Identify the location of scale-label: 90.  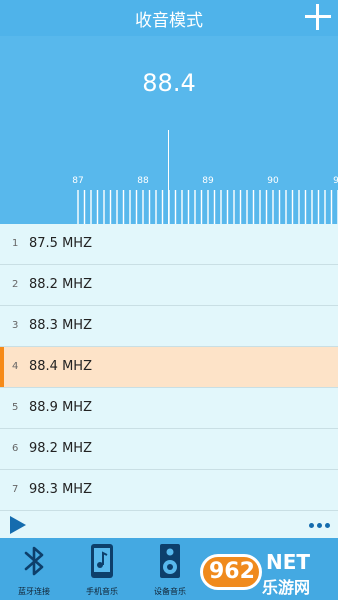
(273, 181).